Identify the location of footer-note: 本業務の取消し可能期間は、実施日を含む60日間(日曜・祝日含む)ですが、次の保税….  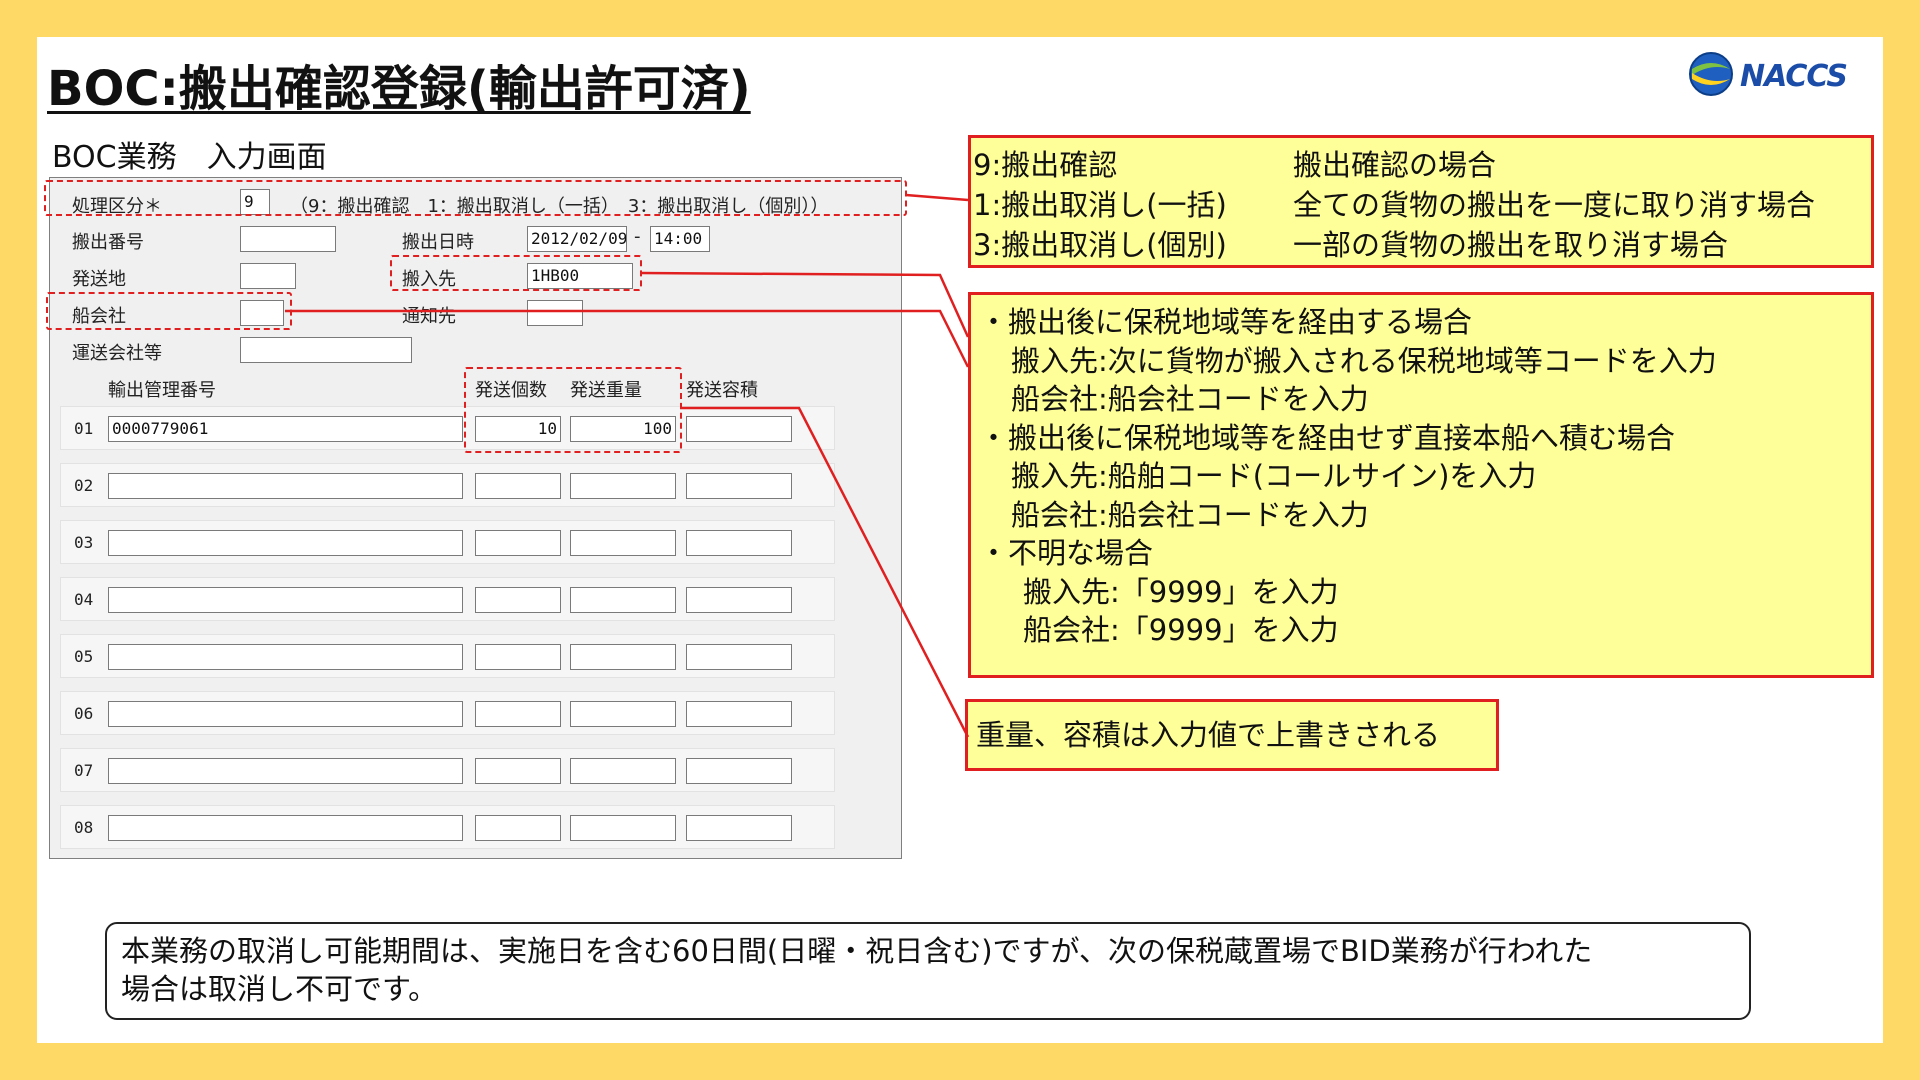
(928, 971).